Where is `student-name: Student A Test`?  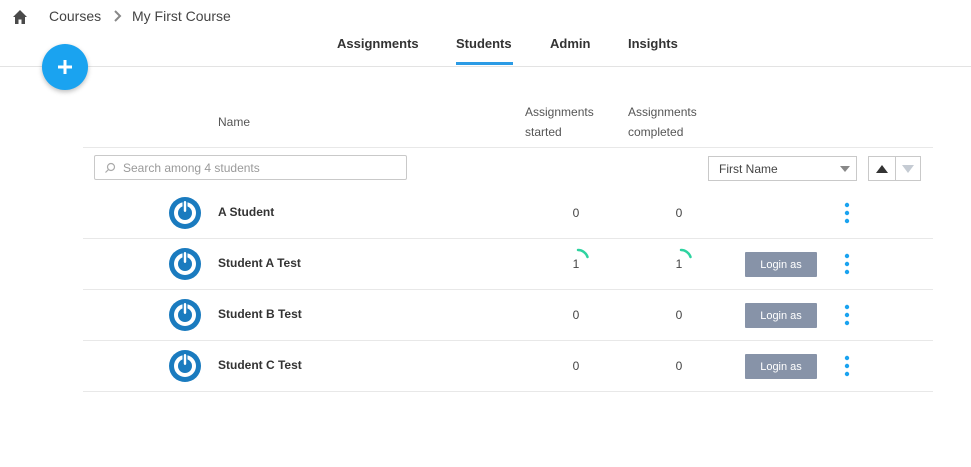 student-name: Student A Test is located at coordinates (259, 263).